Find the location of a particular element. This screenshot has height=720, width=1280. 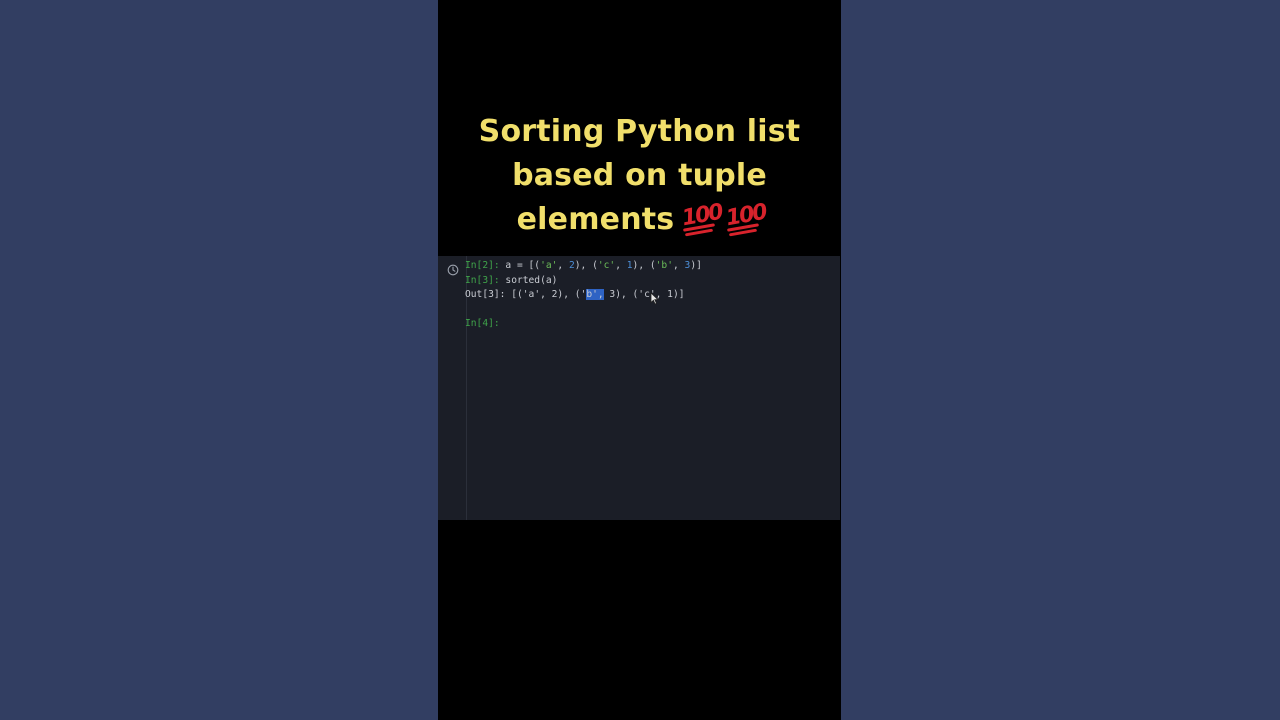

code-token: 3), ('c', 1)] is located at coordinates (644, 294).